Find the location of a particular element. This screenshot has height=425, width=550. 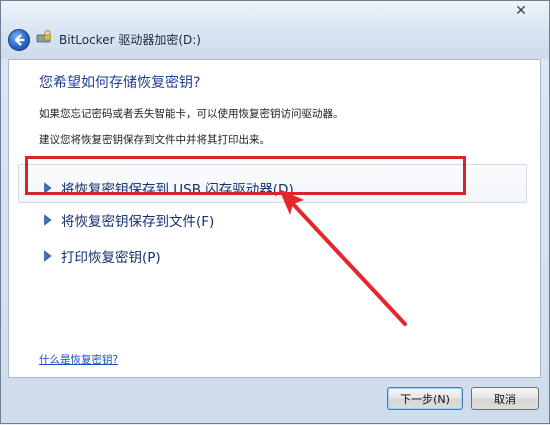

close-icon: ✕ is located at coordinates (521, 11).